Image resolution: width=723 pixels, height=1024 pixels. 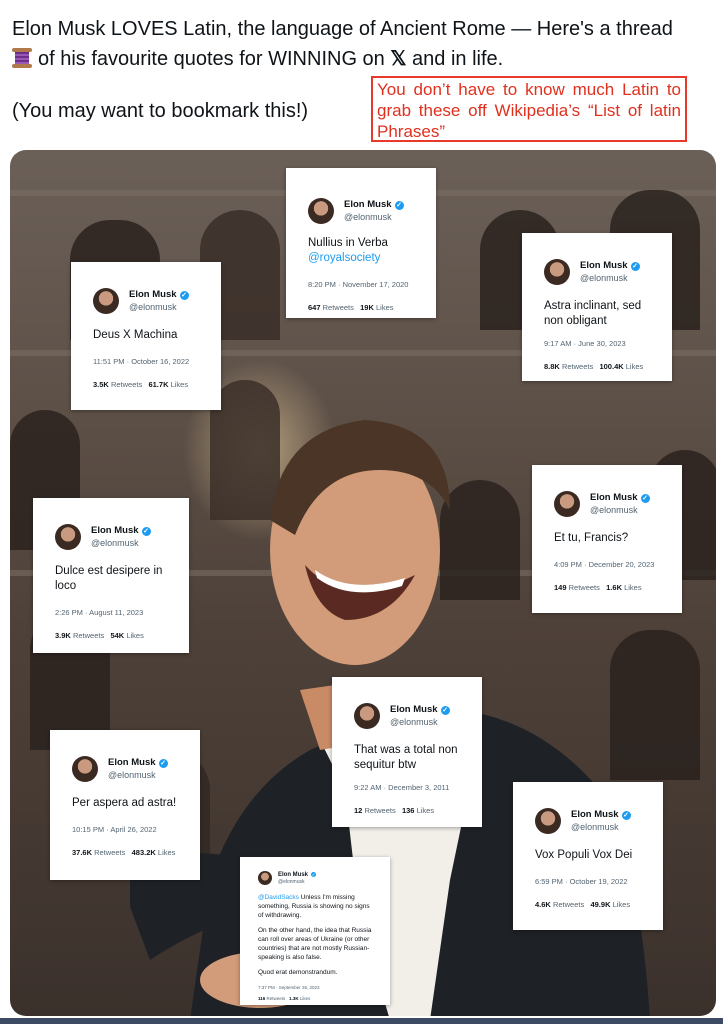 What do you see at coordinates (591, 538) in the screenshot?
I see `tweet-text: Et tu, Francis?` at bounding box center [591, 538].